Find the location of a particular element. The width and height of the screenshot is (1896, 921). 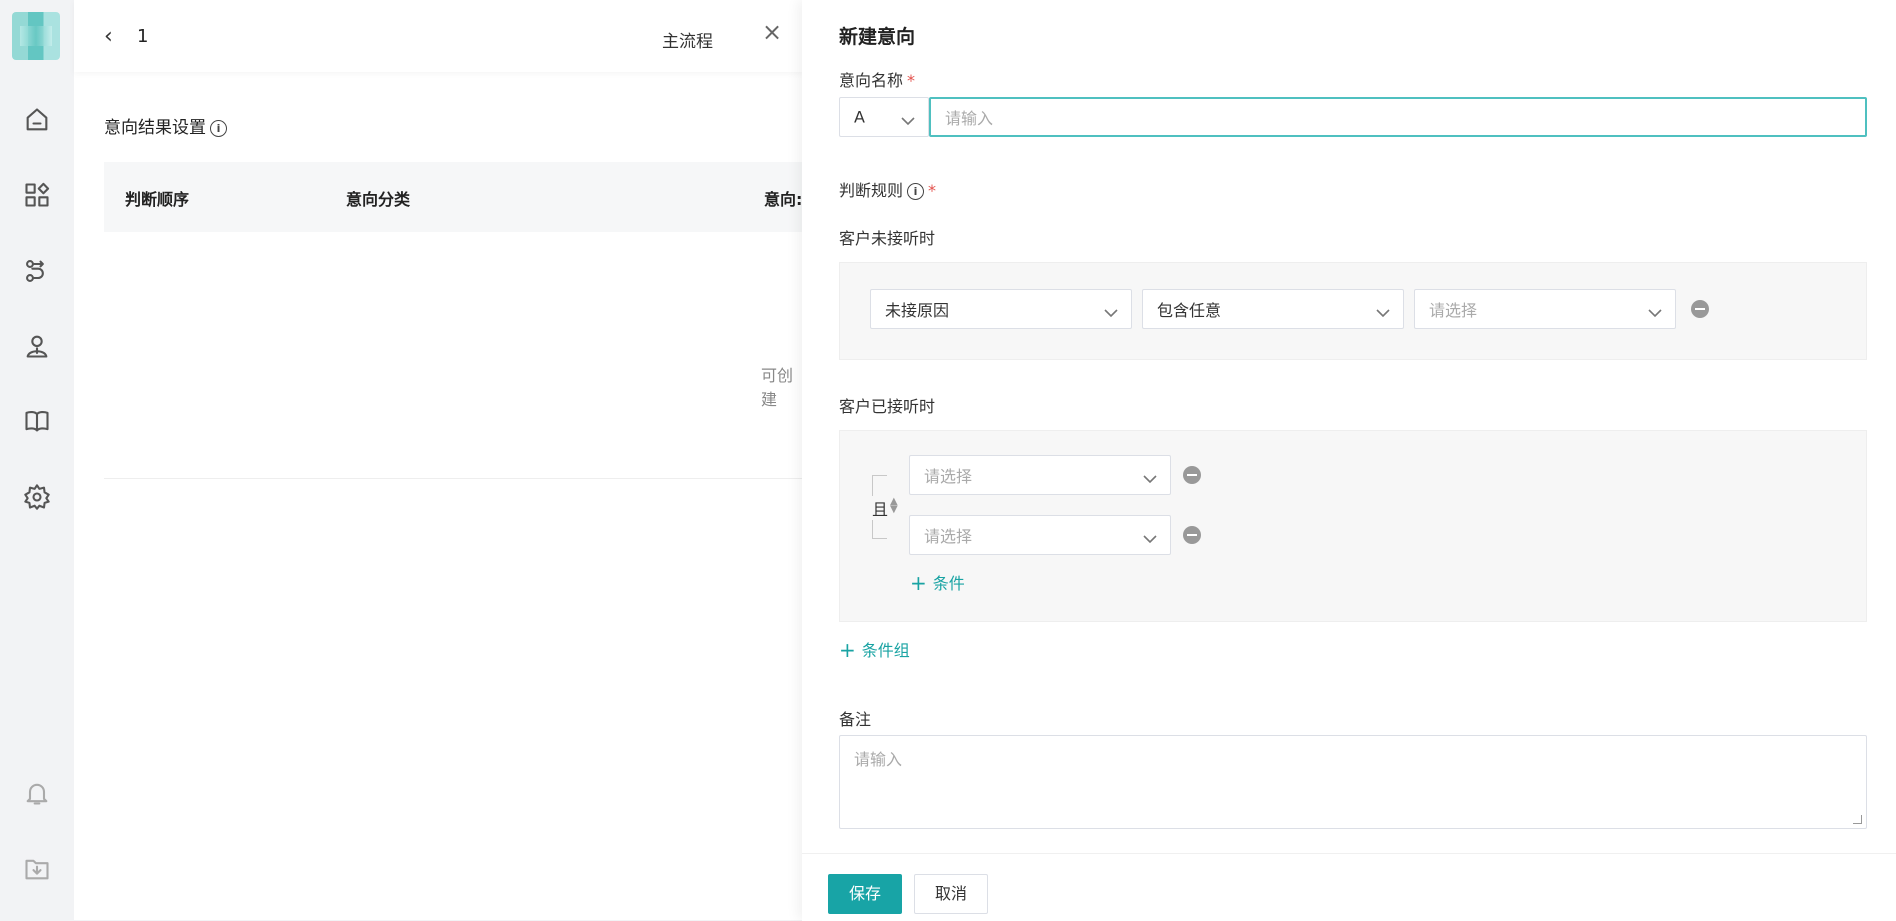

section-title-text: 意向结果设置 is located at coordinates (155, 128).